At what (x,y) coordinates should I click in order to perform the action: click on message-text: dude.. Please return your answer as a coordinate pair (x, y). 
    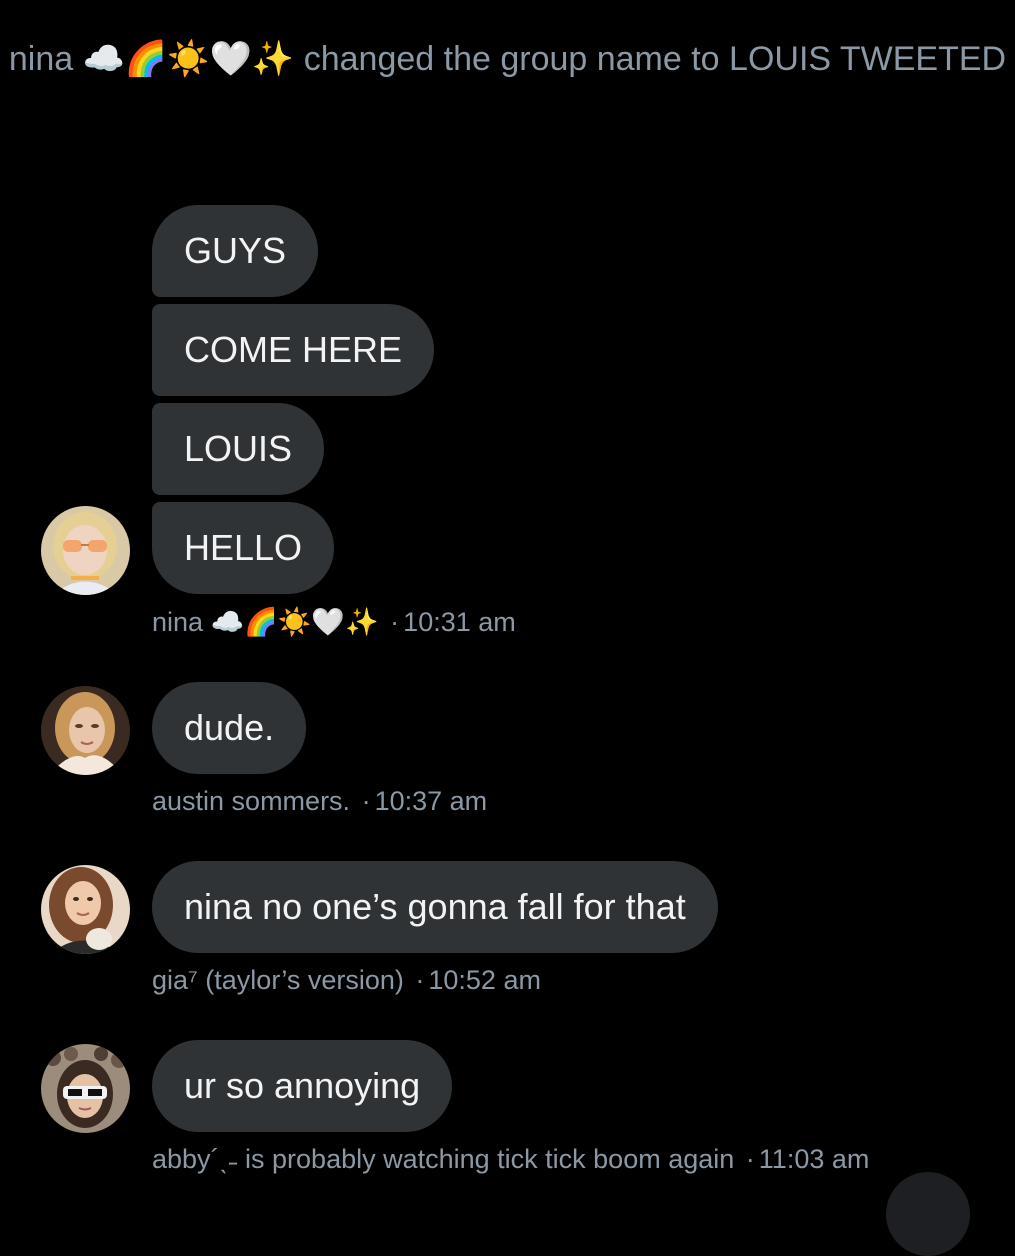
    Looking at the image, I should click on (229, 727).